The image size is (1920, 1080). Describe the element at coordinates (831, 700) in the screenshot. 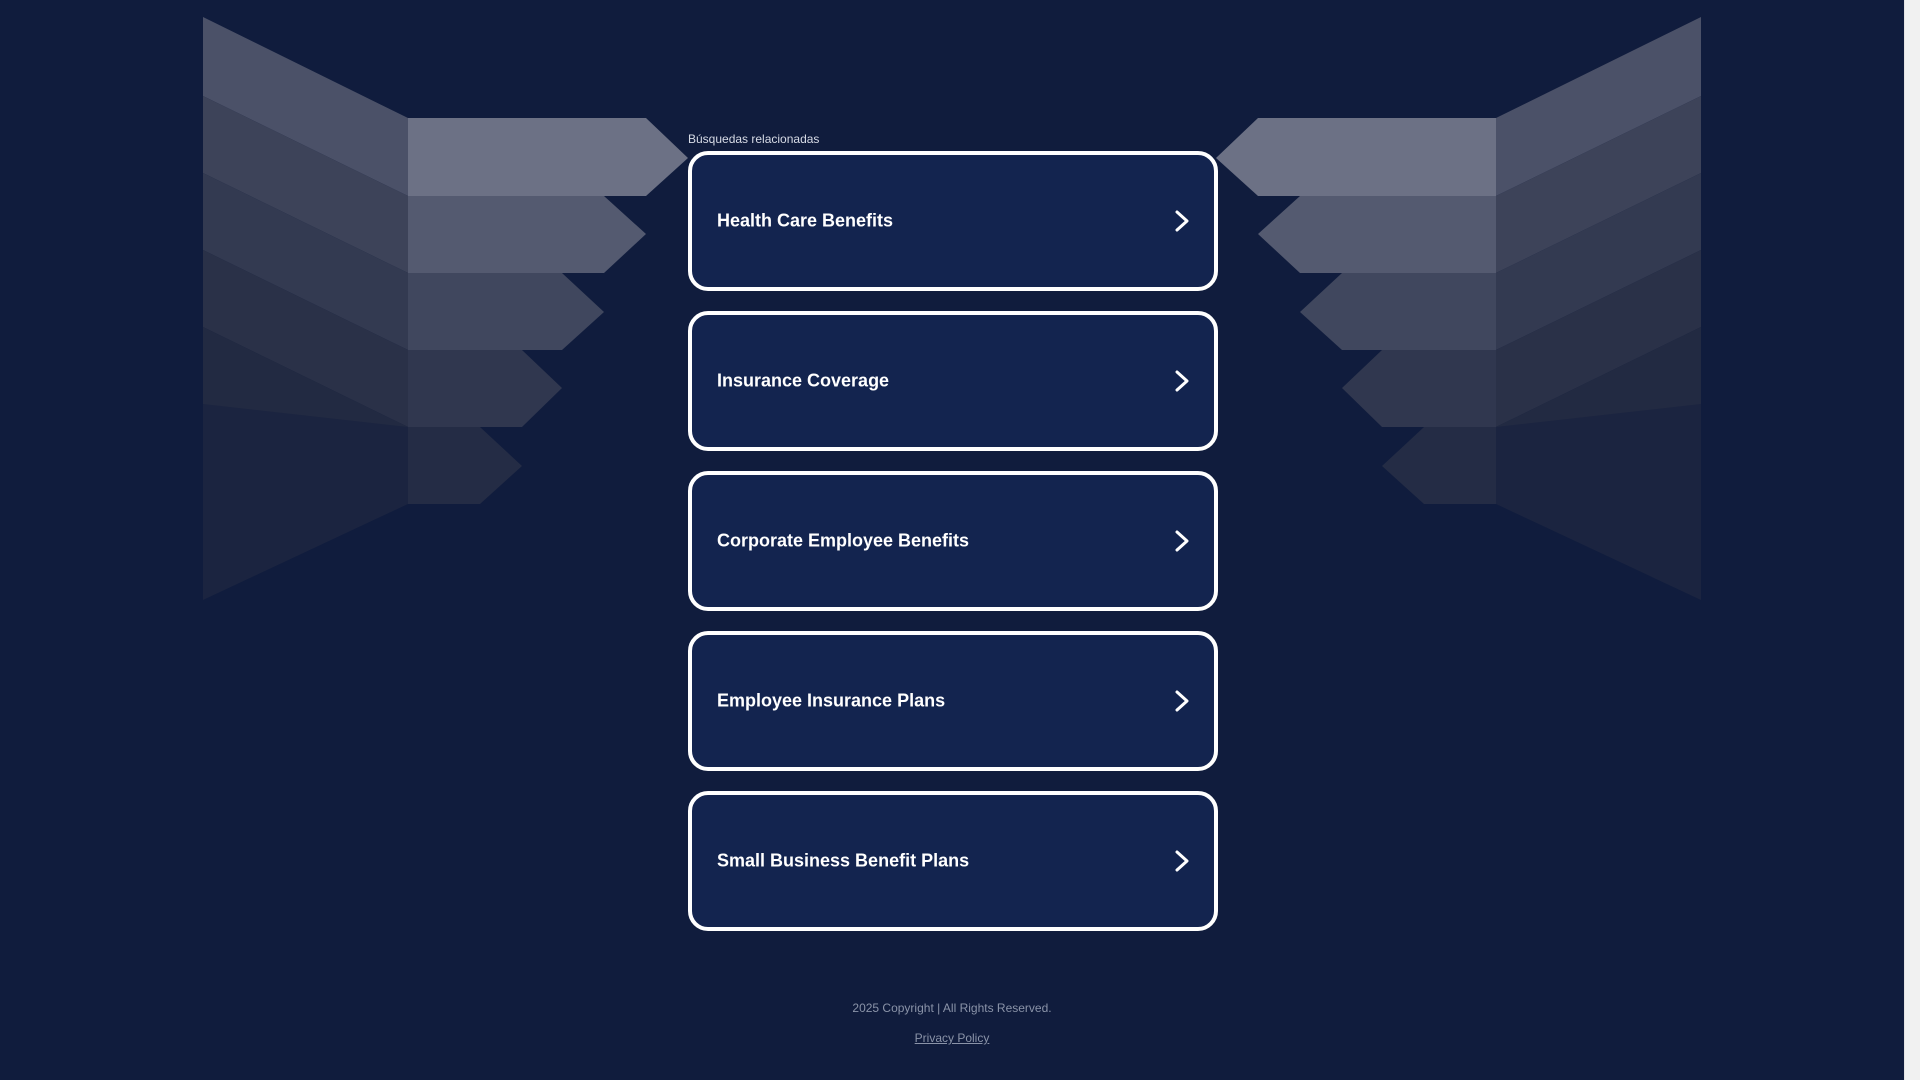

I see `link-label: Employee Insurance Plans` at that location.